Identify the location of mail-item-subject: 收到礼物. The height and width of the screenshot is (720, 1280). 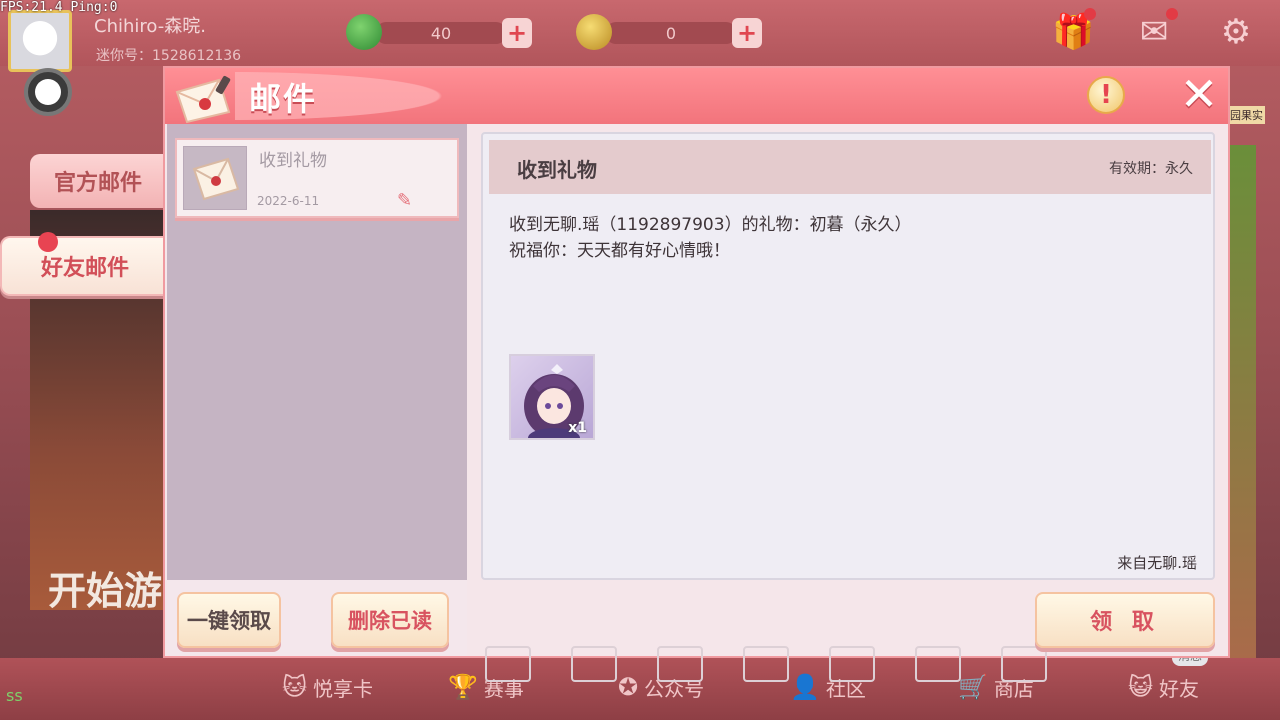
(293, 161).